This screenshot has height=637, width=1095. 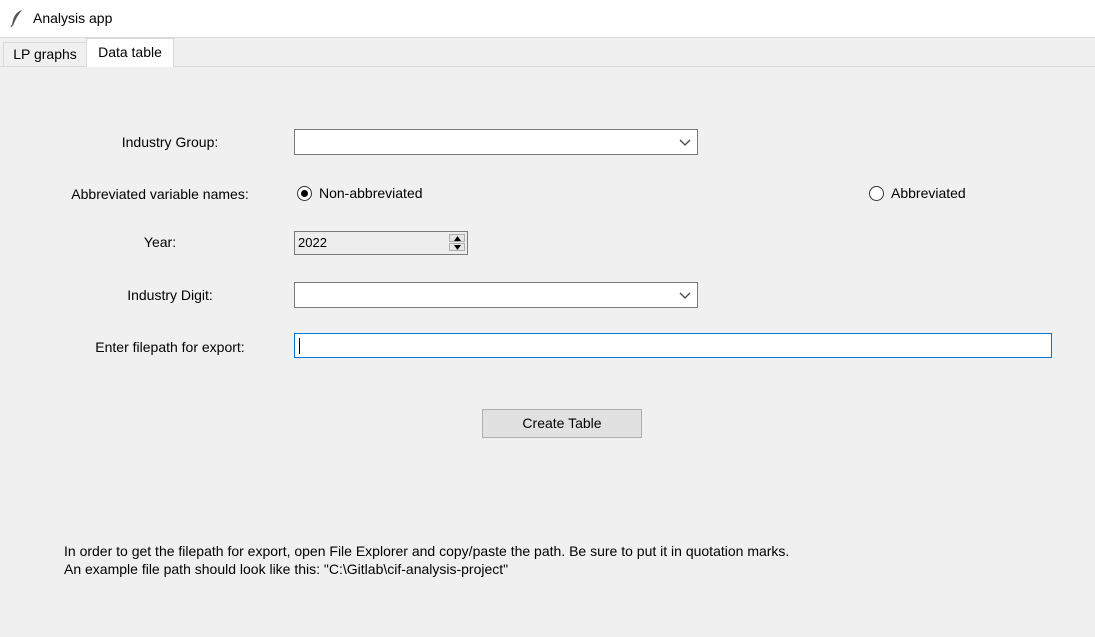 What do you see at coordinates (876, 193) in the screenshot?
I see `radio-abbreviated` at bounding box center [876, 193].